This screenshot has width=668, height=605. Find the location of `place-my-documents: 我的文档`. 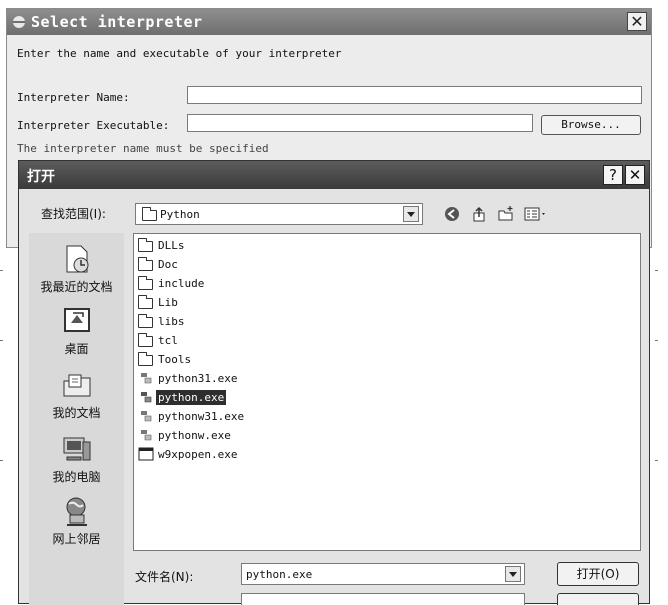

place-my-documents: 我的文档 is located at coordinates (76, 395).